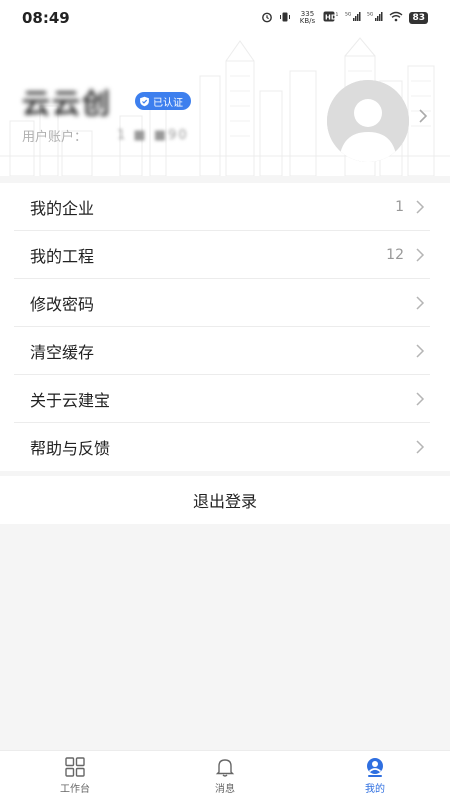  Describe the element at coordinates (168, 103) in the screenshot. I see `verified-label: 已认证` at that location.